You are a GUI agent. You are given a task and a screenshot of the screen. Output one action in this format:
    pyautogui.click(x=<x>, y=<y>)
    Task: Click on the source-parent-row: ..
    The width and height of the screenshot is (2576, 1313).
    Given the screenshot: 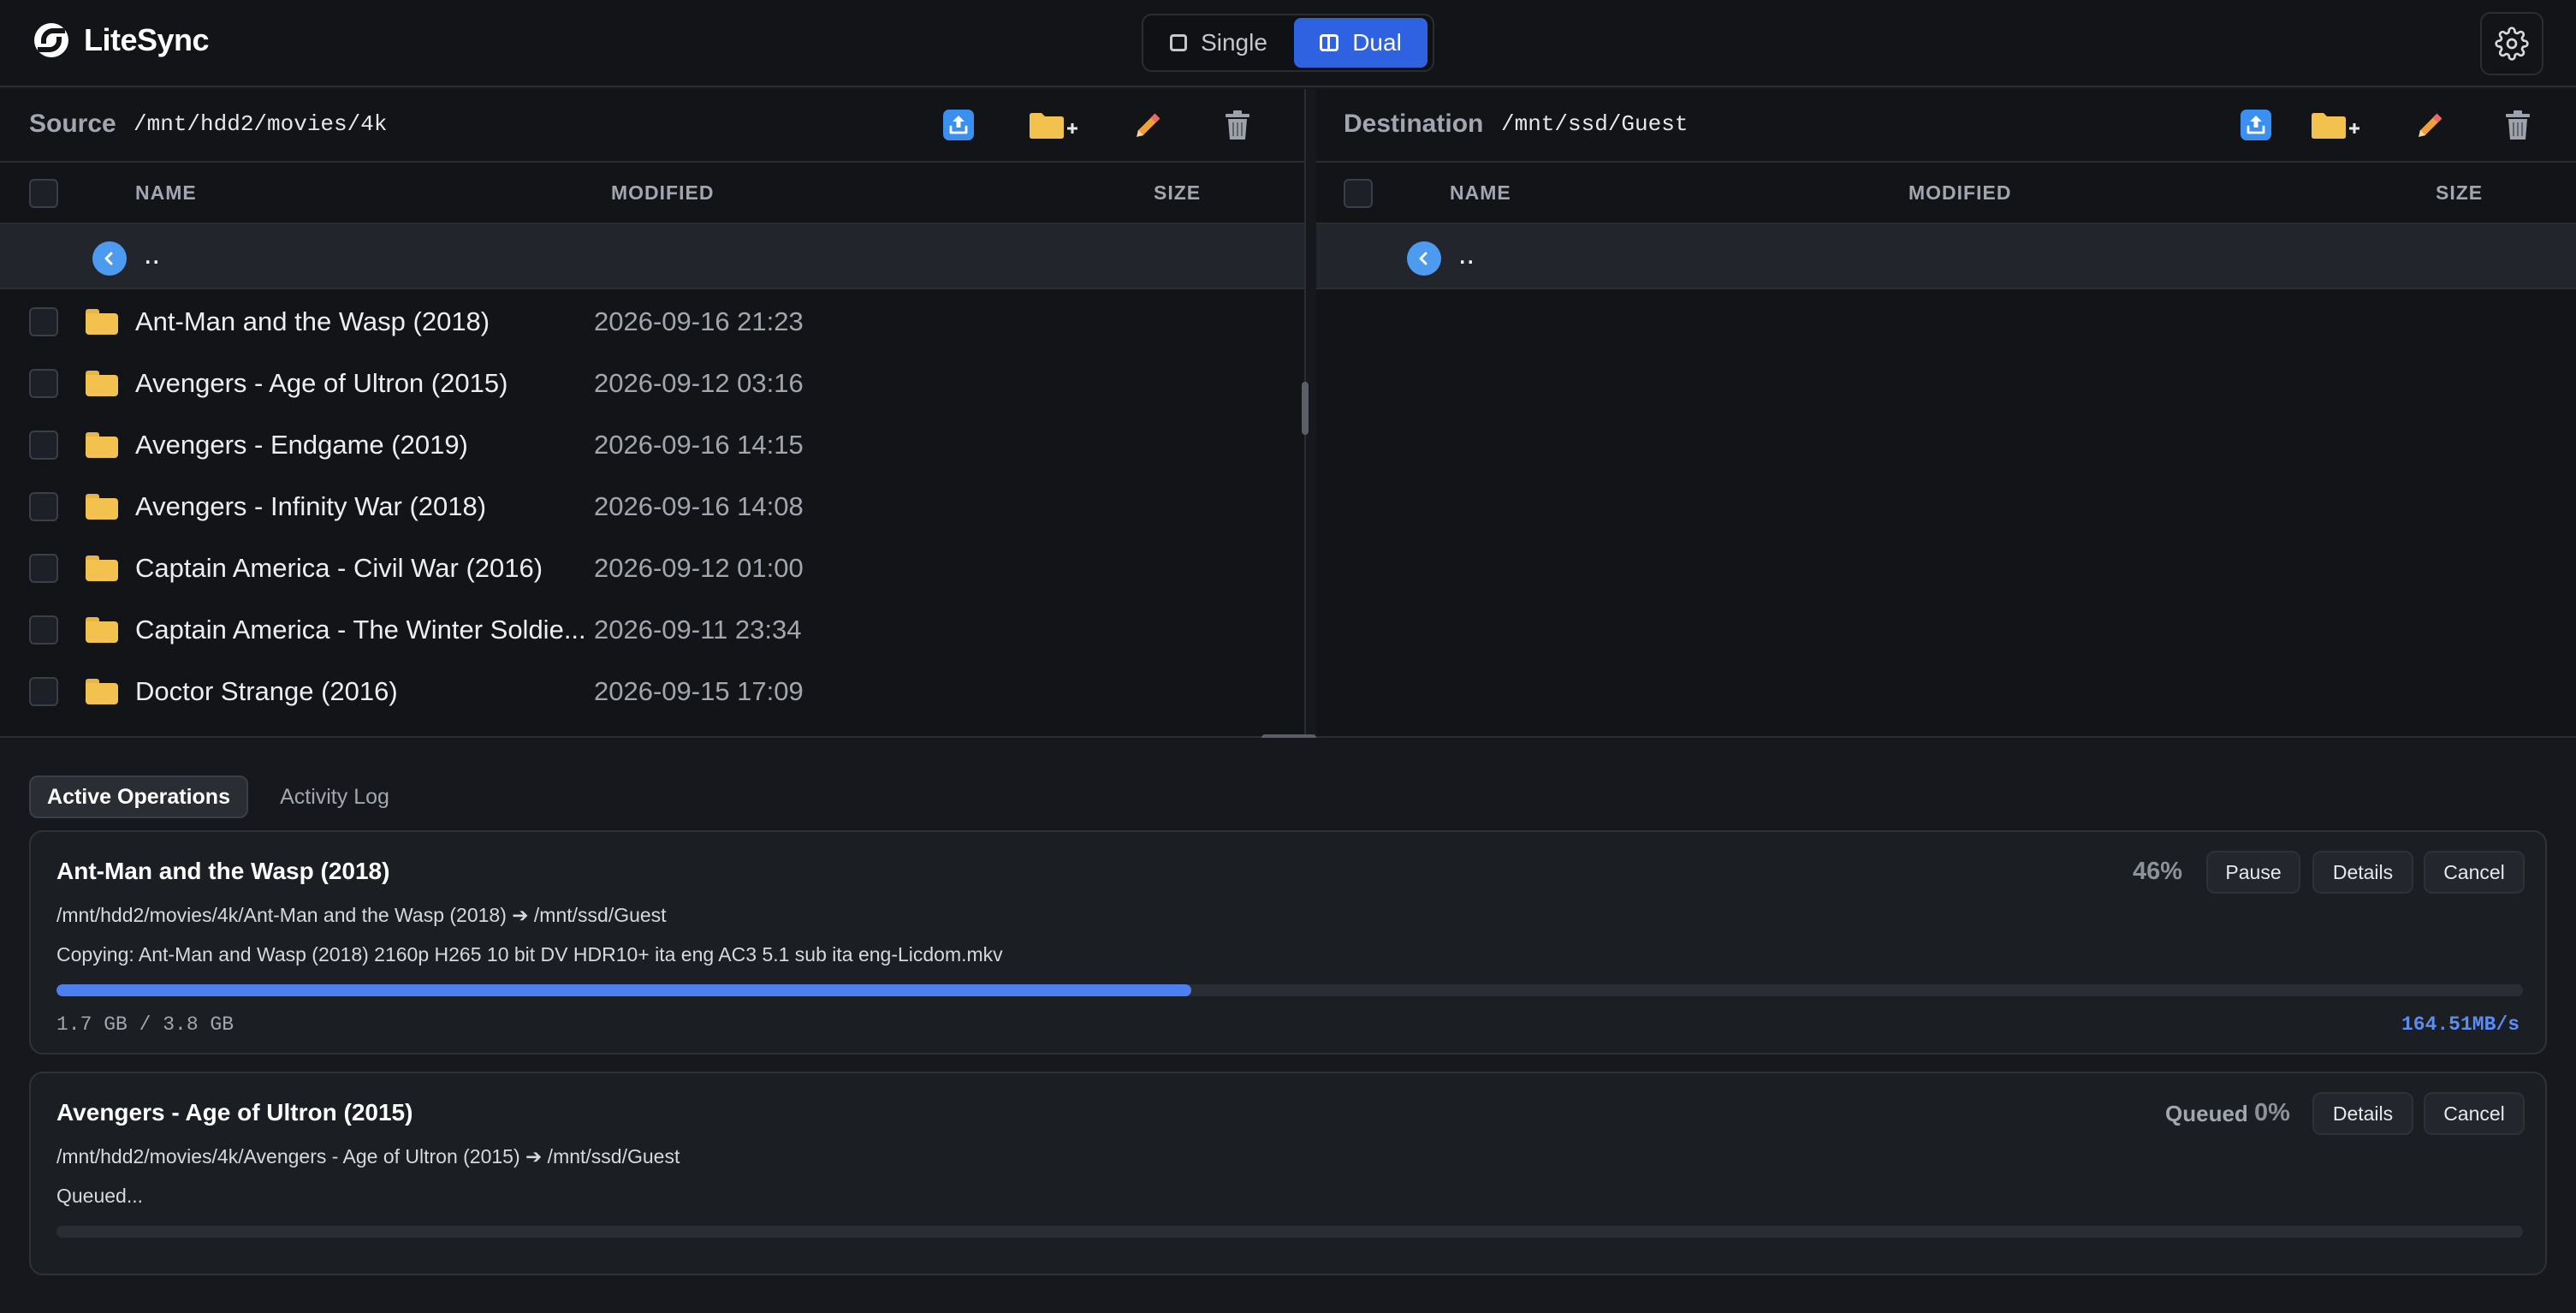 What is the action you would take?
    pyautogui.click(x=653, y=256)
    